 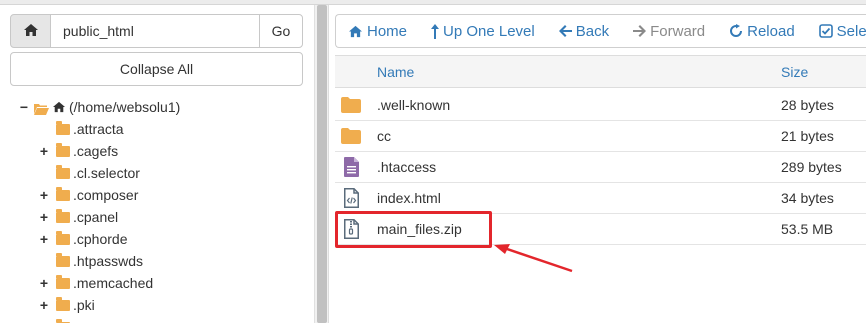 I want to click on path-input, so click(x=155, y=31).